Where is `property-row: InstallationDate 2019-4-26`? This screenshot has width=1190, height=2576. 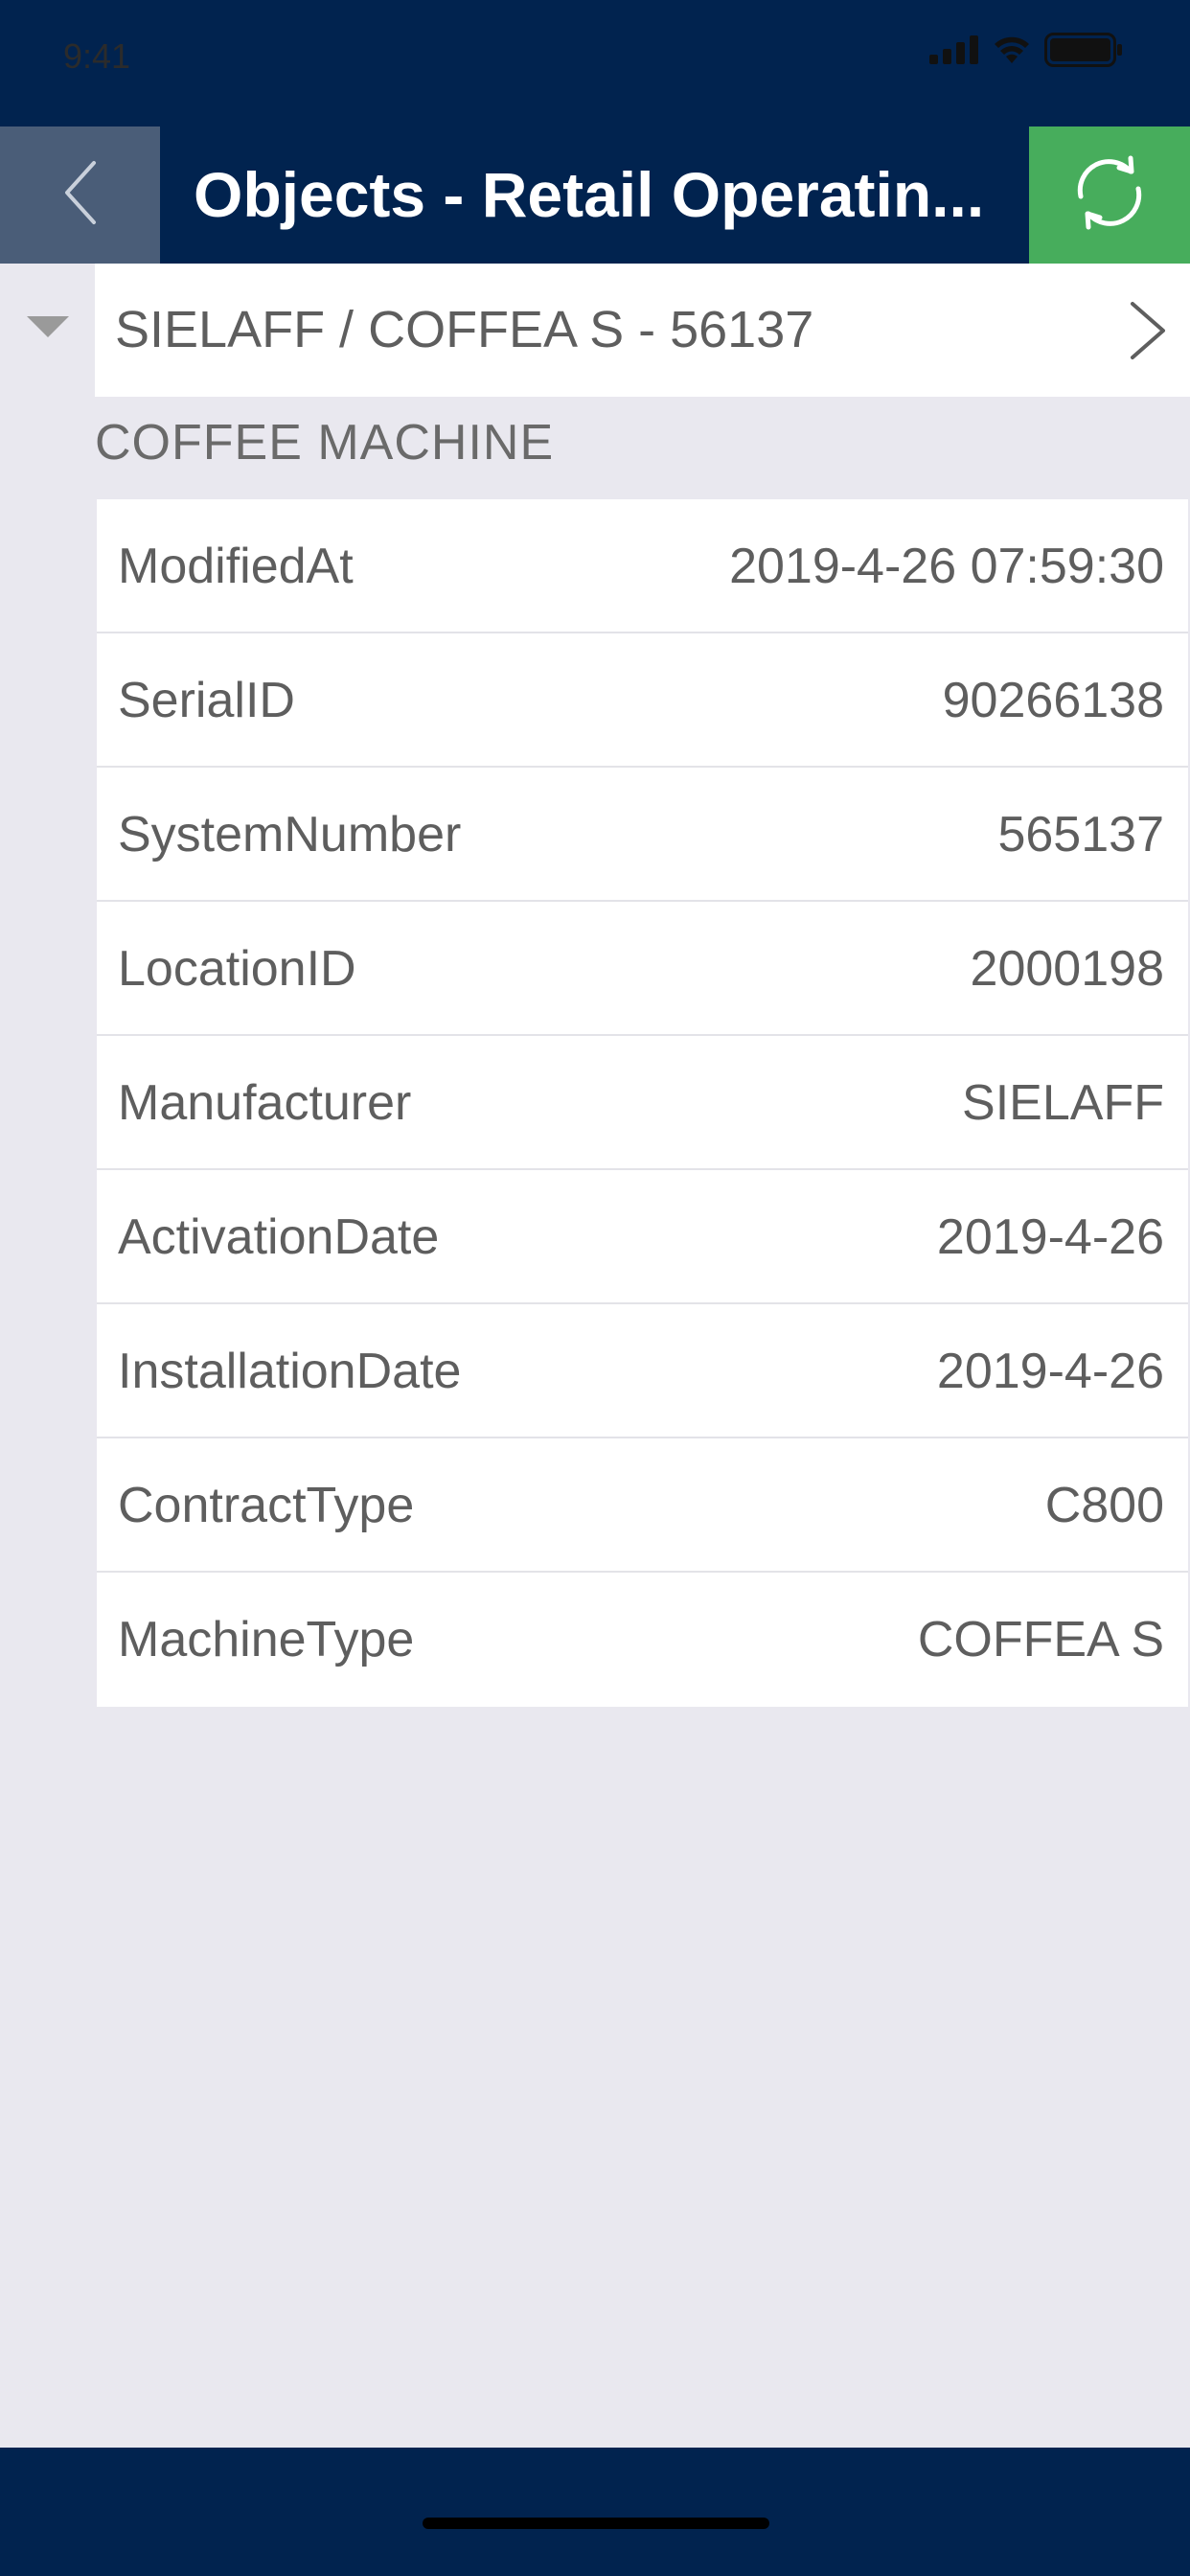
property-row: InstallationDate 2019-4-26 is located at coordinates (642, 1371).